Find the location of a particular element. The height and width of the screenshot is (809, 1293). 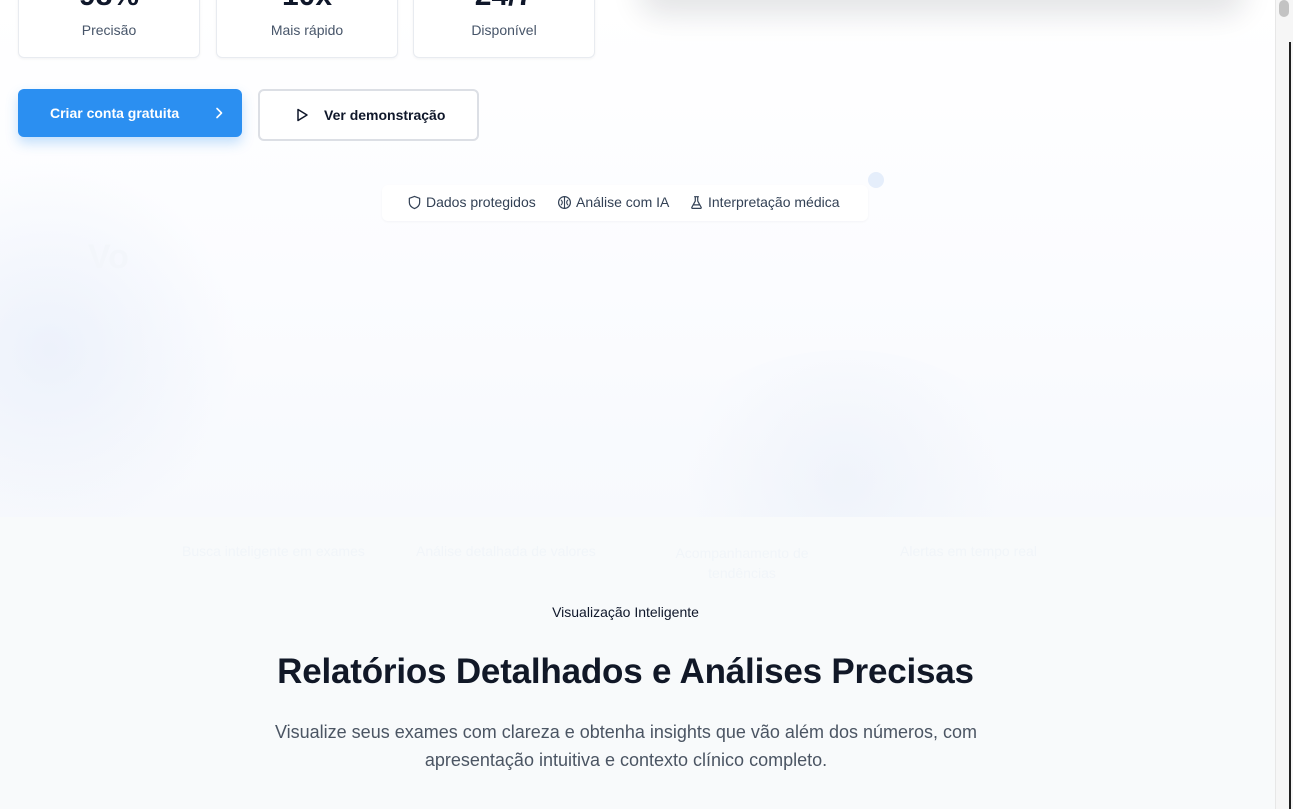

stat-value: 24/7 is located at coordinates (504, 6).